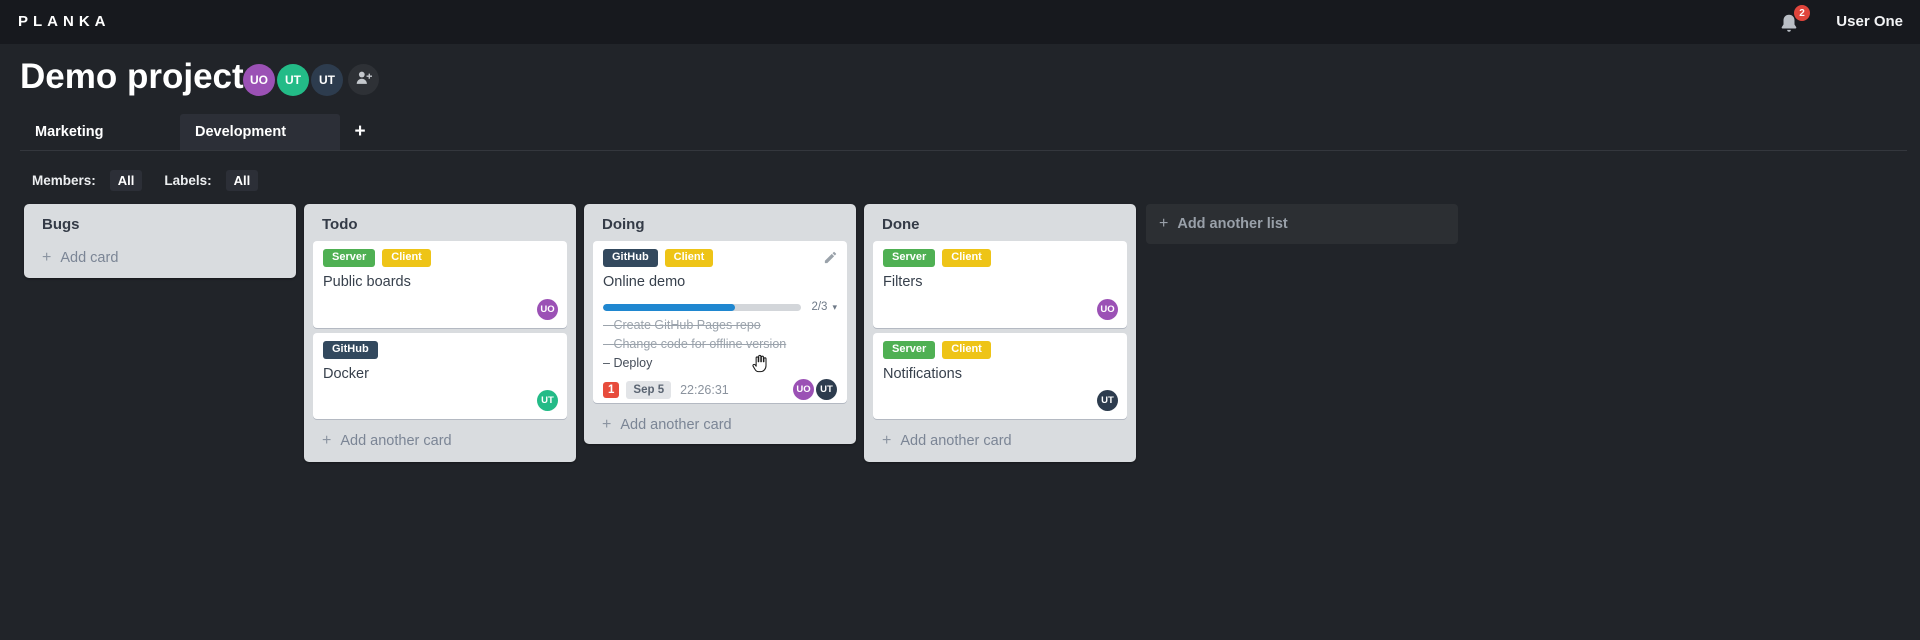 The width and height of the screenshot is (1920, 640). Describe the element at coordinates (1000, 376) in the screenshot. I see `card-notifications: Server Client Notifications UT` at that location.